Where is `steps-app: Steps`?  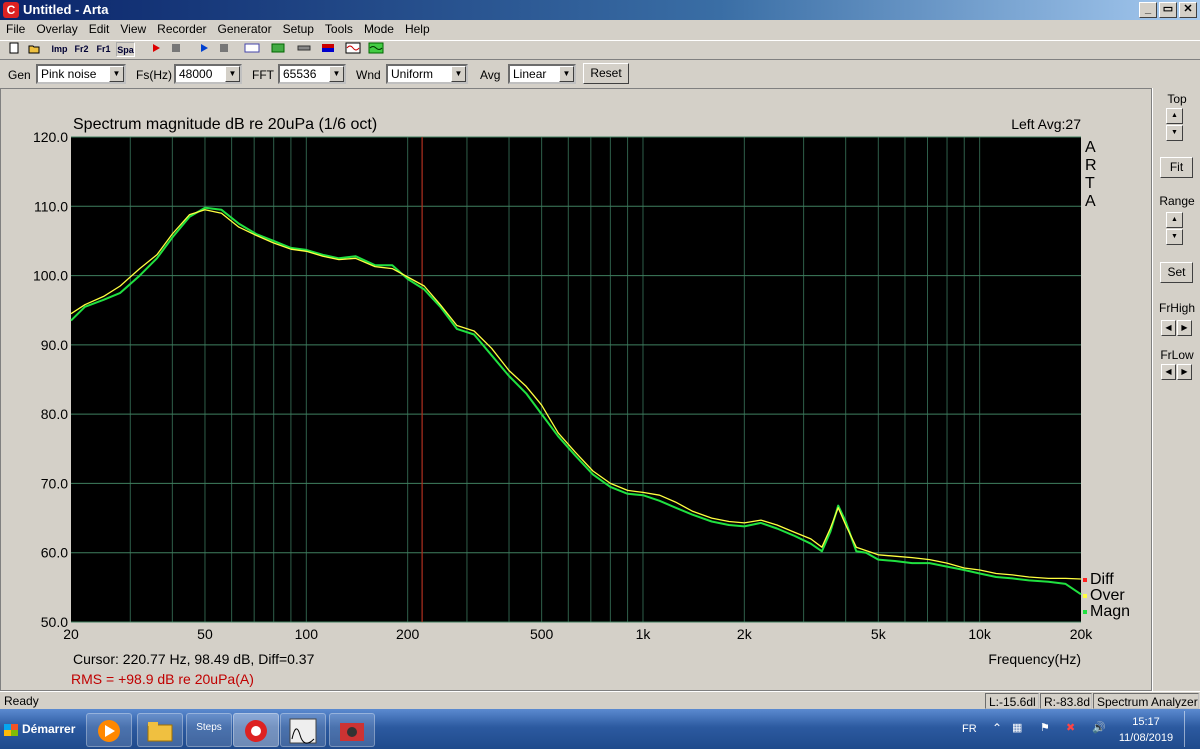
steps-app: Steps is located at coordinates (209, 730).